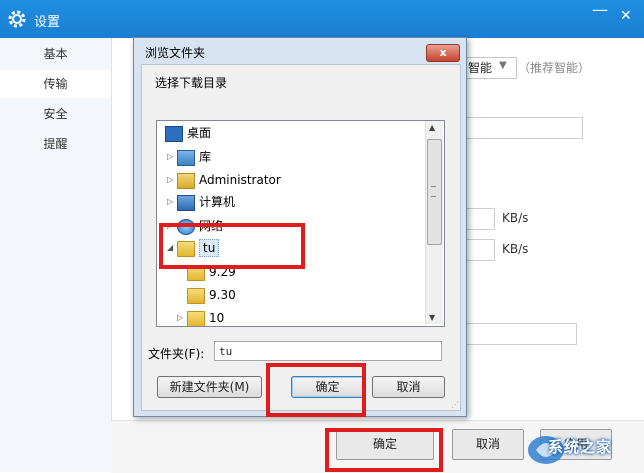 The image size is (644, 473). Describe the element at coordinates (175, 53) in the screenshot. I see `dialog-title: 浏览文件夹` at that location.